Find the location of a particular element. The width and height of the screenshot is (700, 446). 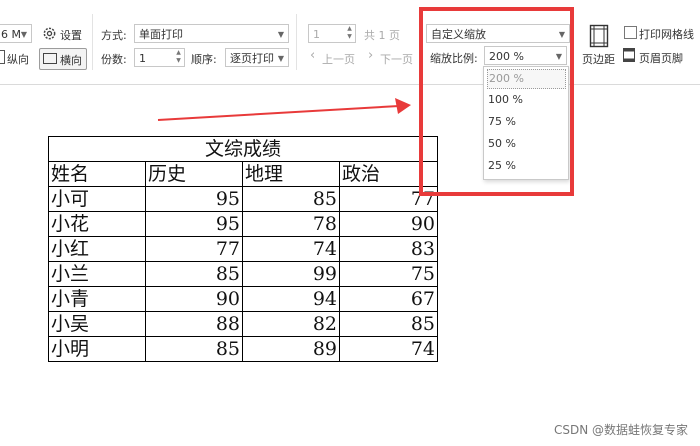

geography-score: 82 is located at coordinates (291, 324).